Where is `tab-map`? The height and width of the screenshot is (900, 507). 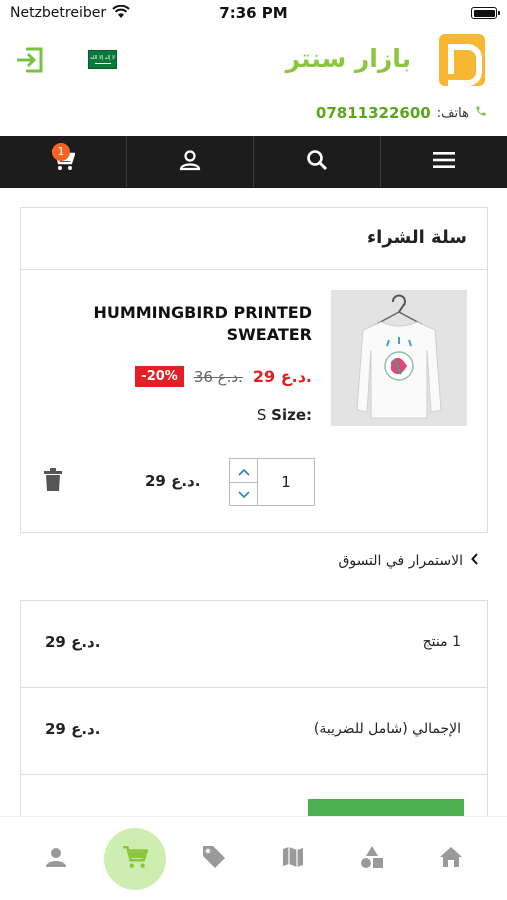 tab-map is located at coordinates (293, 859).